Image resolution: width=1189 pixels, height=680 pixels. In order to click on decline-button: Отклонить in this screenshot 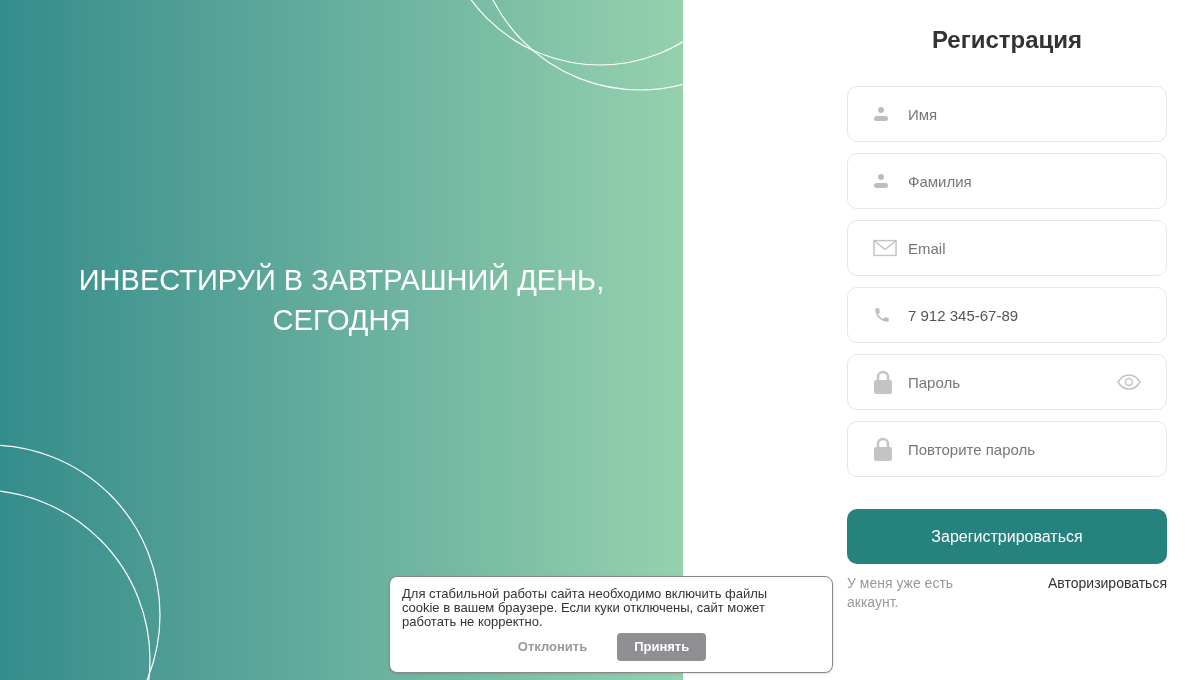, I will do `click(552, 647)`.